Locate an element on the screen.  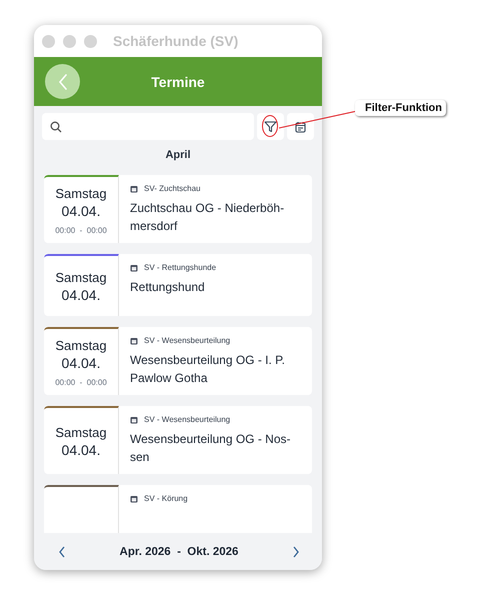
event-card: Samstag 04.04. 00:00 - 00:00 SV - Wesensbeurteilung Wesensbeurteilung OG - I. P. Pawlow Gotha is located at coordinates (178, 361).